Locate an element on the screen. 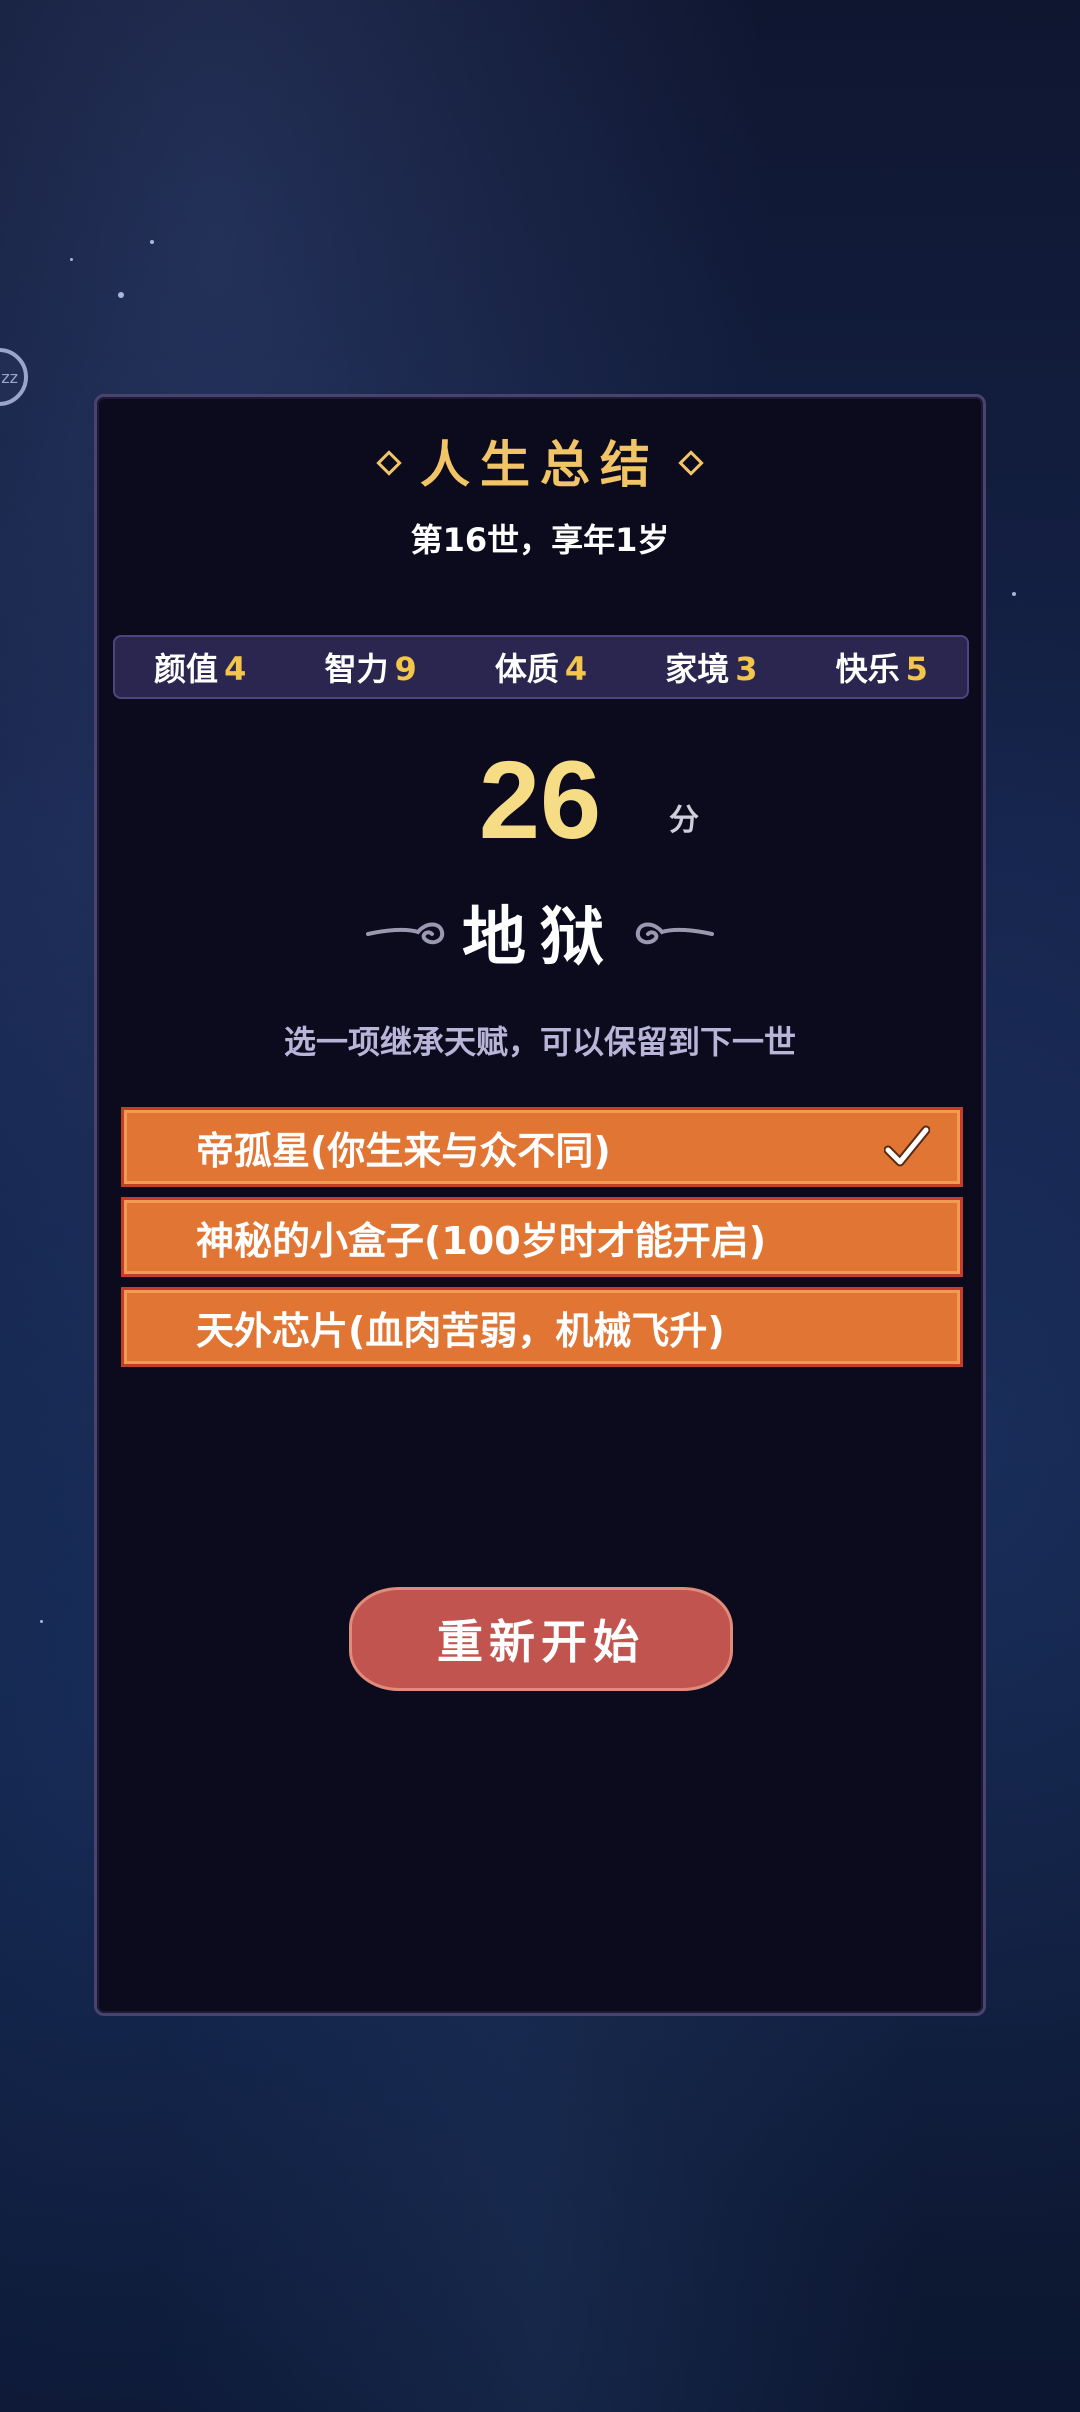 The height and width of the screenshot is (2412, 1080). inherit-hint: 选一项继承天赋，可以保留到下一世 is located at coordinates (539, 1042).